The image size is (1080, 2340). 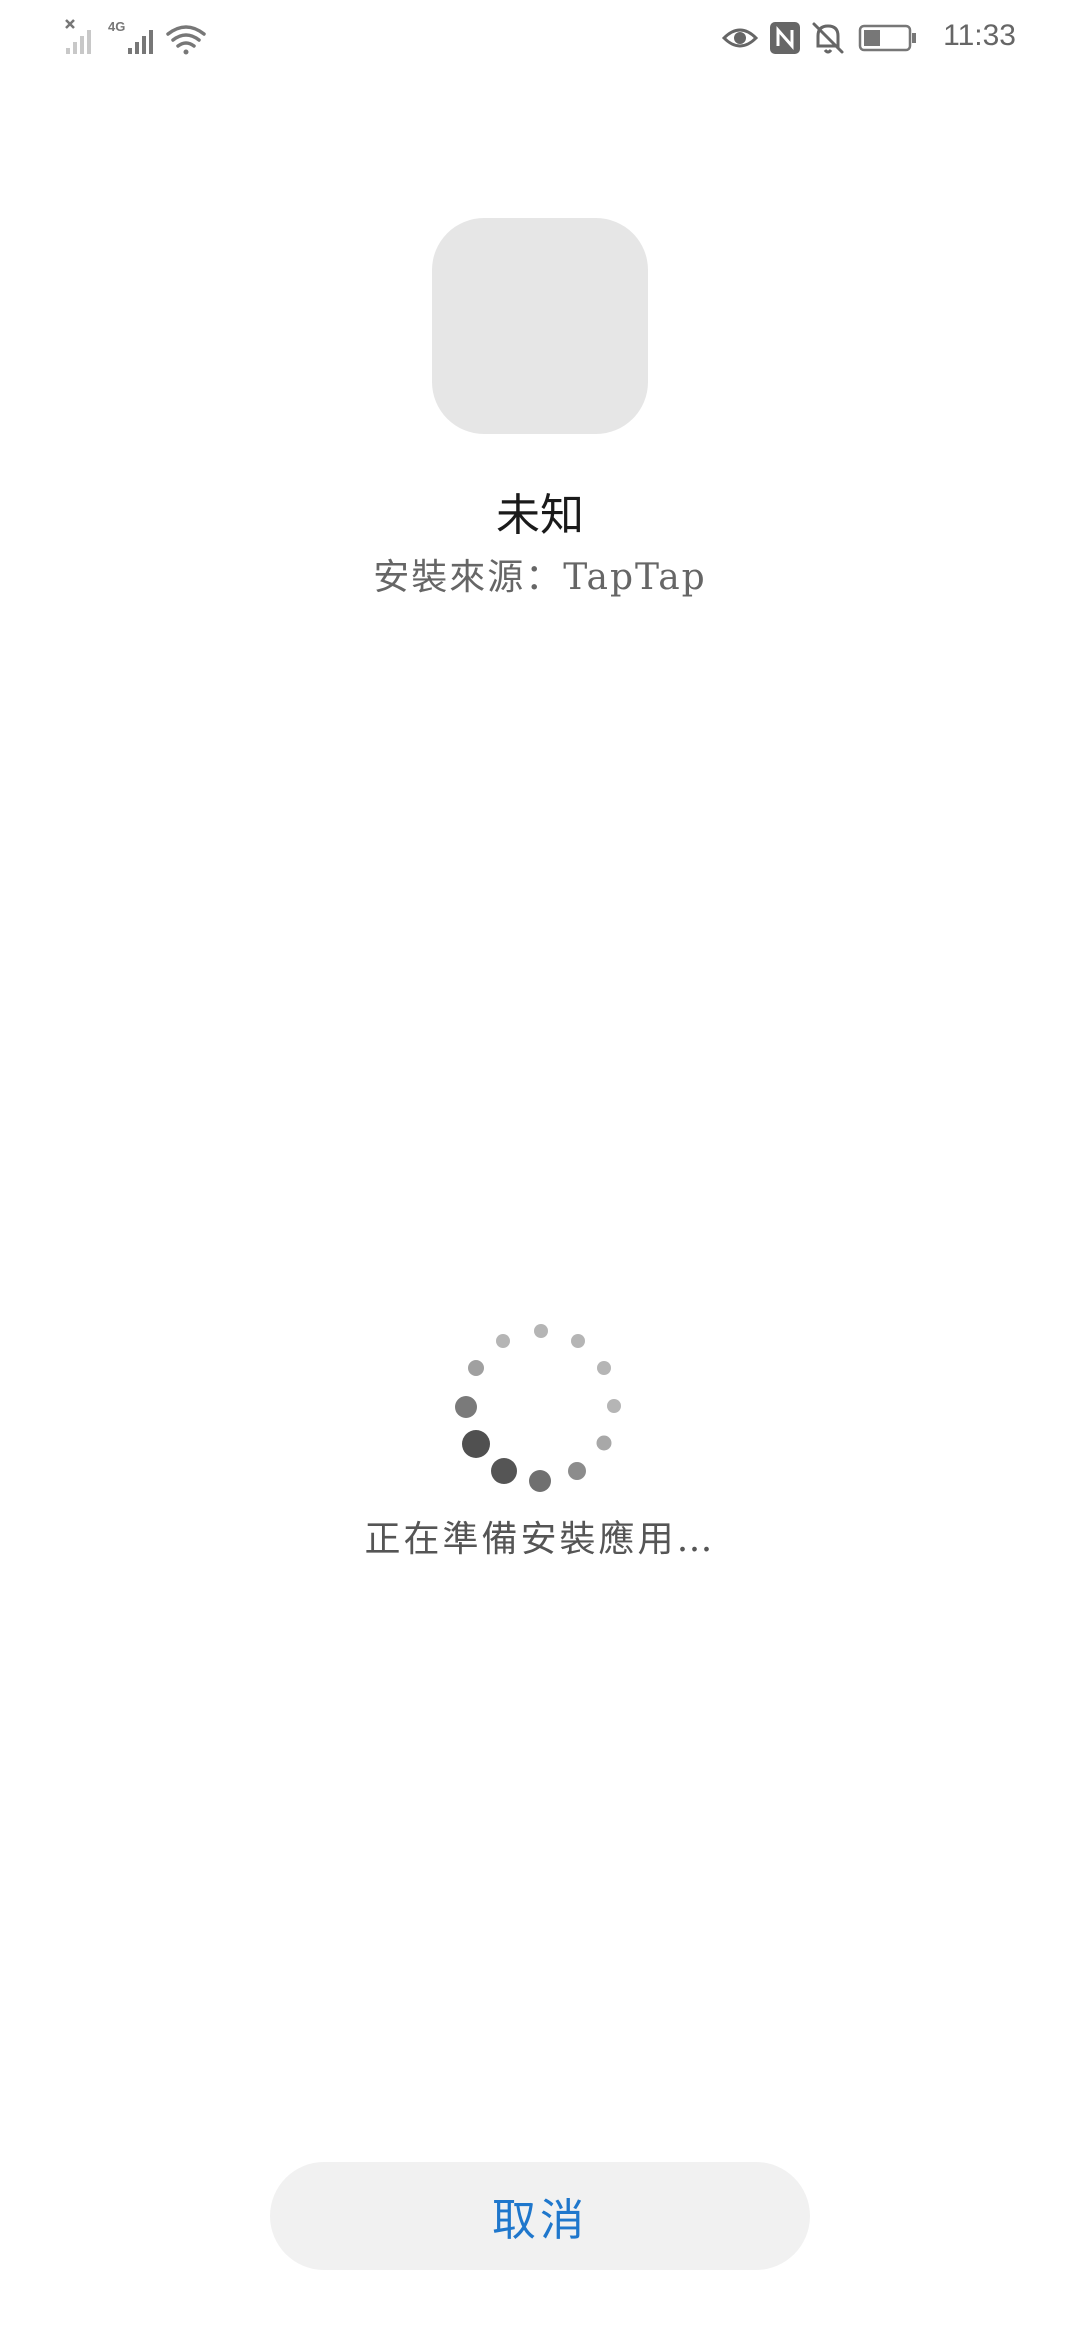 What do you see at coordinates (979, 35) in the screenshot?
I see `status-time: 11:33` at bounding box center [979, 35].